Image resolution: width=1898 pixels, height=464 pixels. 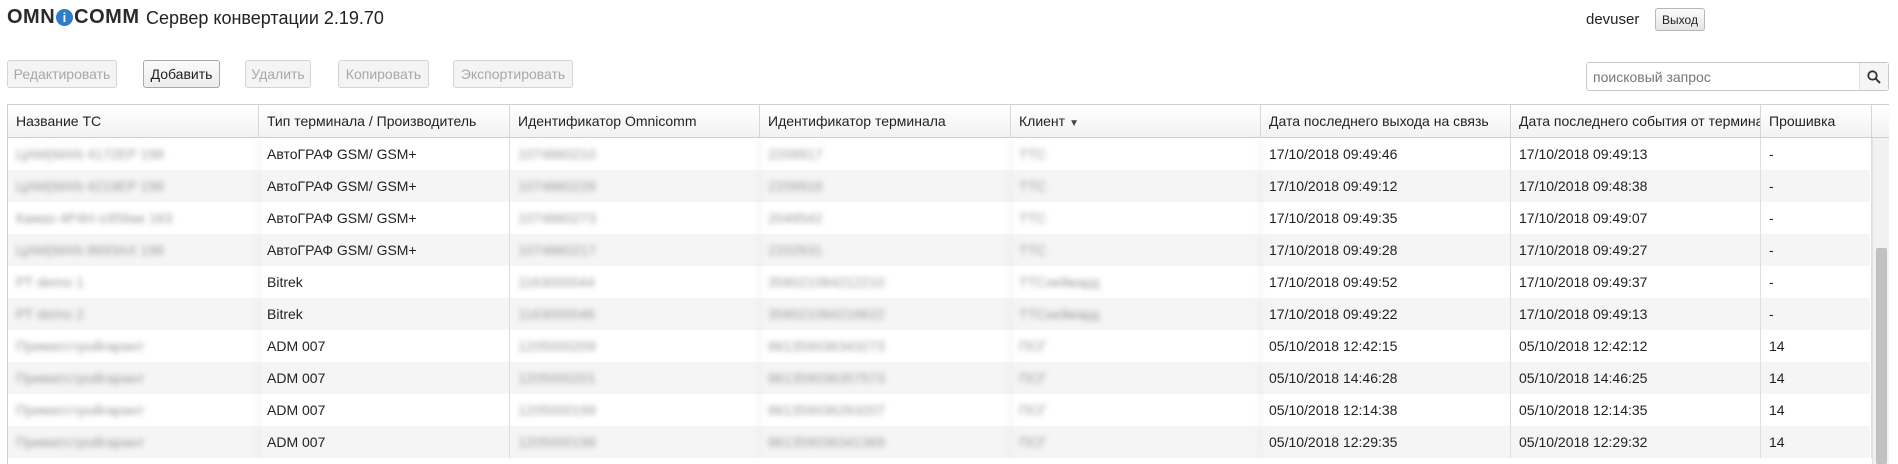 What do you see at coordinates (513, 74) in the screenshot?
I see `export-button: Экспортировать` at bounding box center [513, 74].